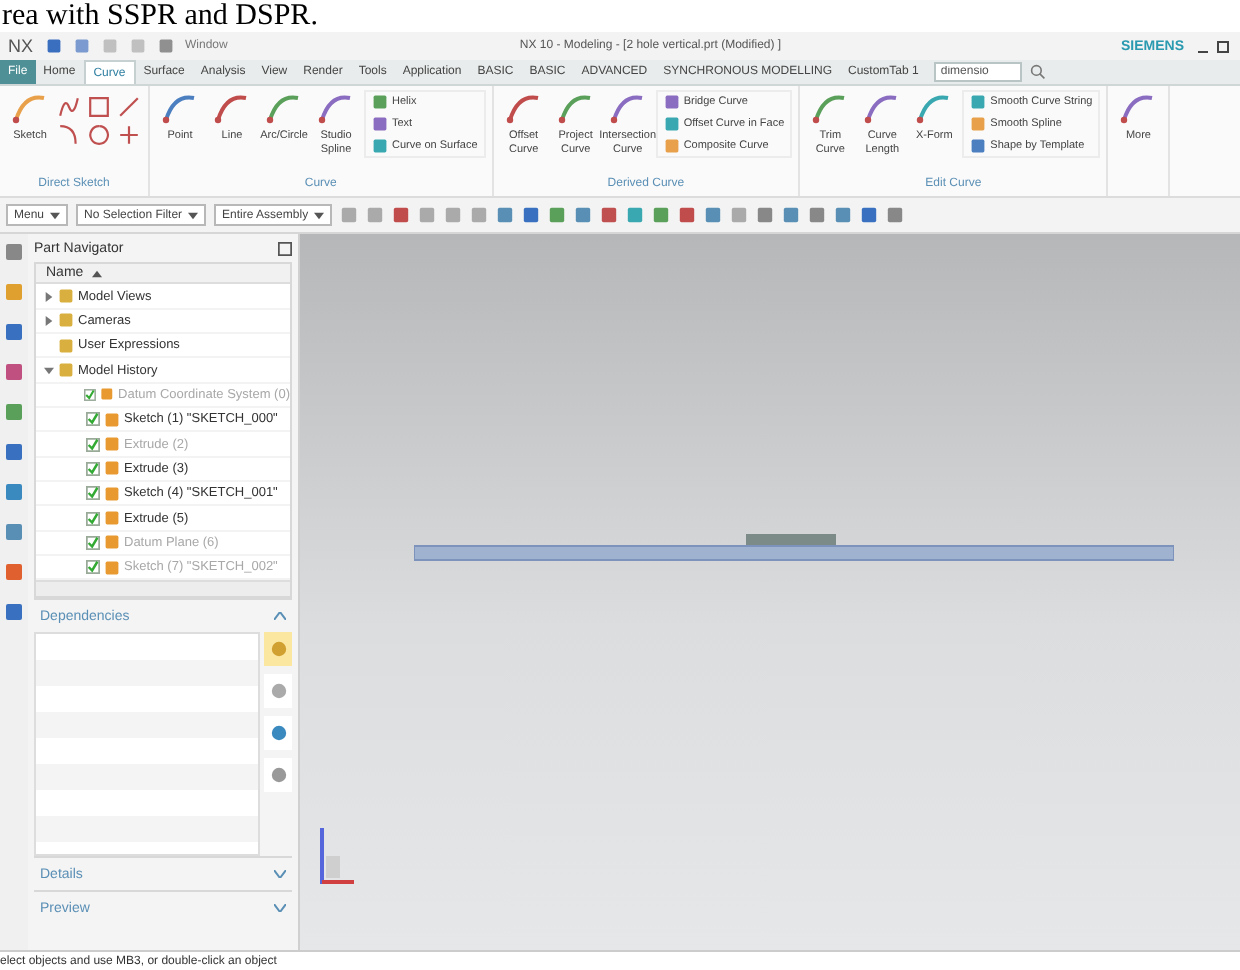 The image size is (1240, 970). Describe the element at coordinates (1214, 46) in the screenshot. I see `window-controls-icon` at that location.